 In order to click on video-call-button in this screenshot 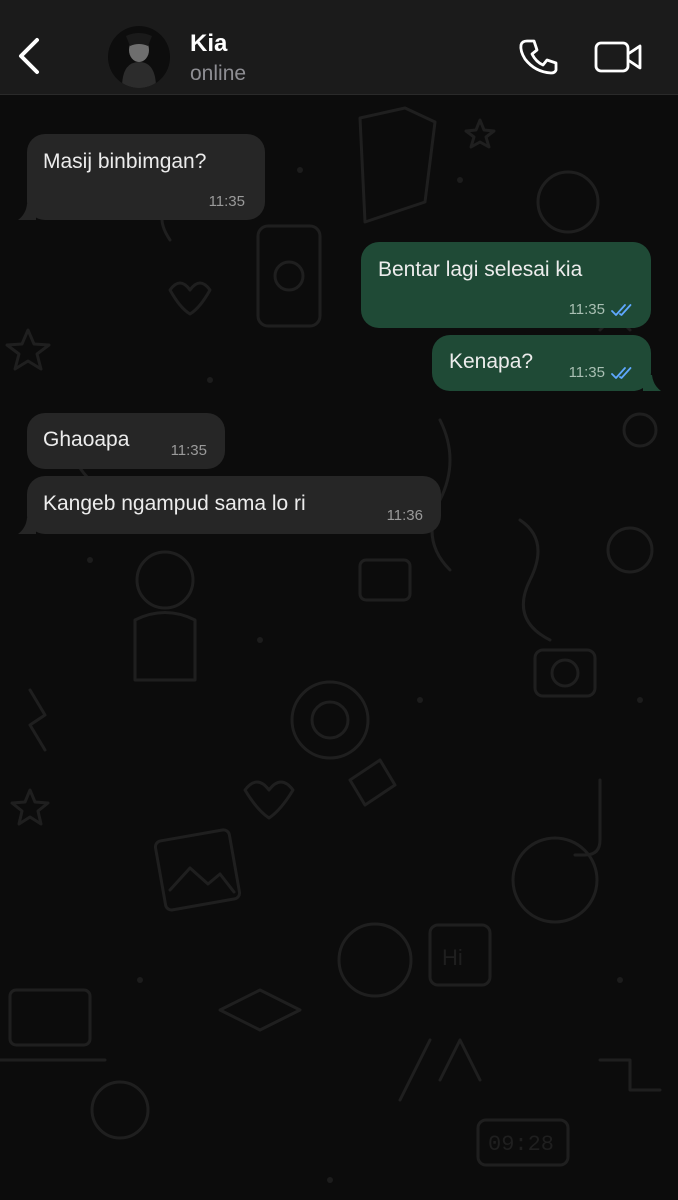, I will do `click(619, 57)`.